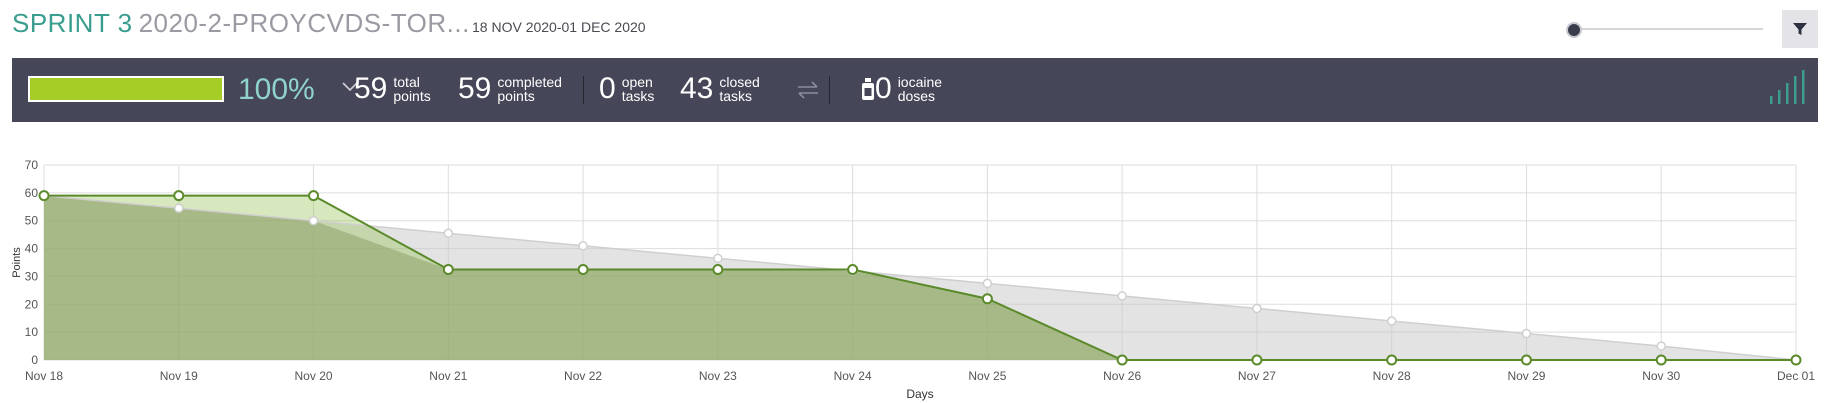 This screenshot has height=403, width=1830. Describe the element at coordinates (32, 332) in the screenshot. I see `y-tick-label: 10` at that location.